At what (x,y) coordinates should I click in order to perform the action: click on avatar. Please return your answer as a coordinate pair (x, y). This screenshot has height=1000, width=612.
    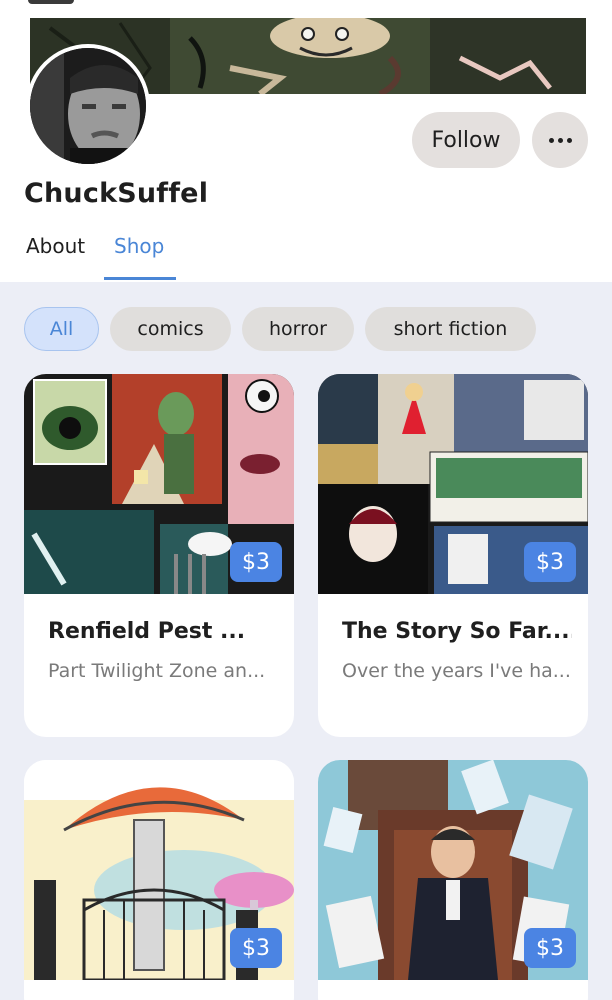
    Looking at the image, I should click on (88, 106).